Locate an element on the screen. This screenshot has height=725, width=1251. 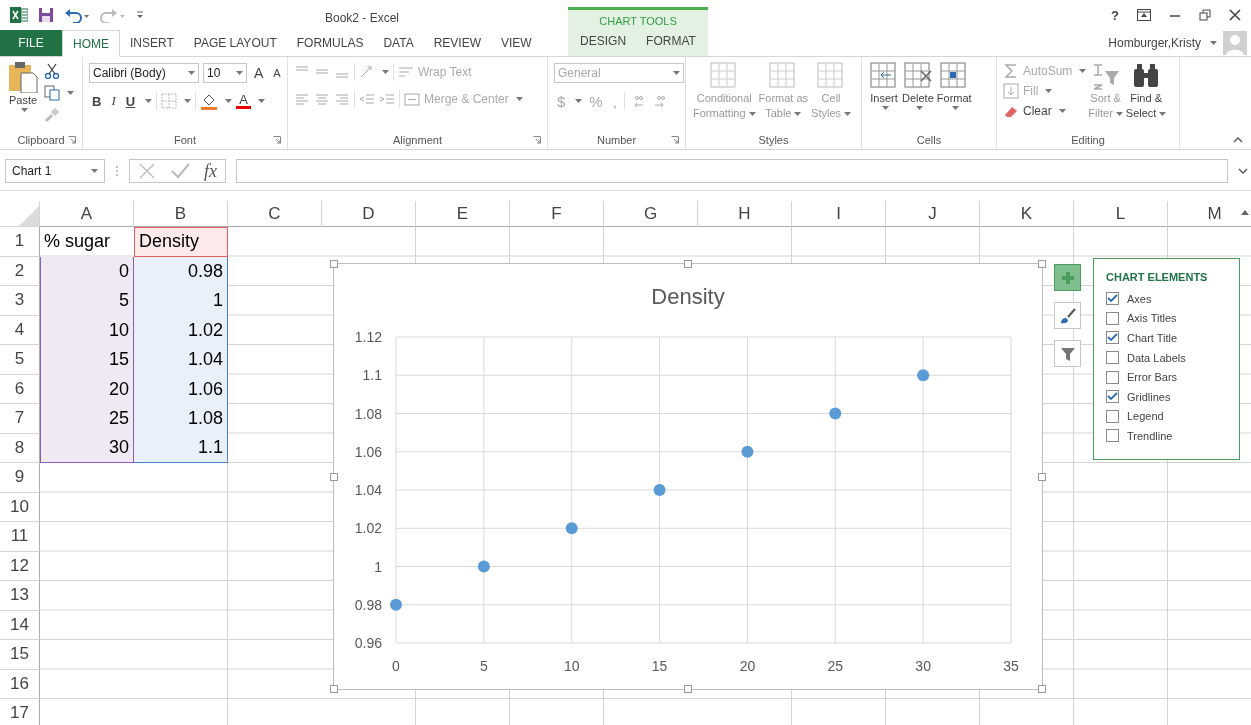
find-select-button: Find & Select is located at coordinates (1146, 91).